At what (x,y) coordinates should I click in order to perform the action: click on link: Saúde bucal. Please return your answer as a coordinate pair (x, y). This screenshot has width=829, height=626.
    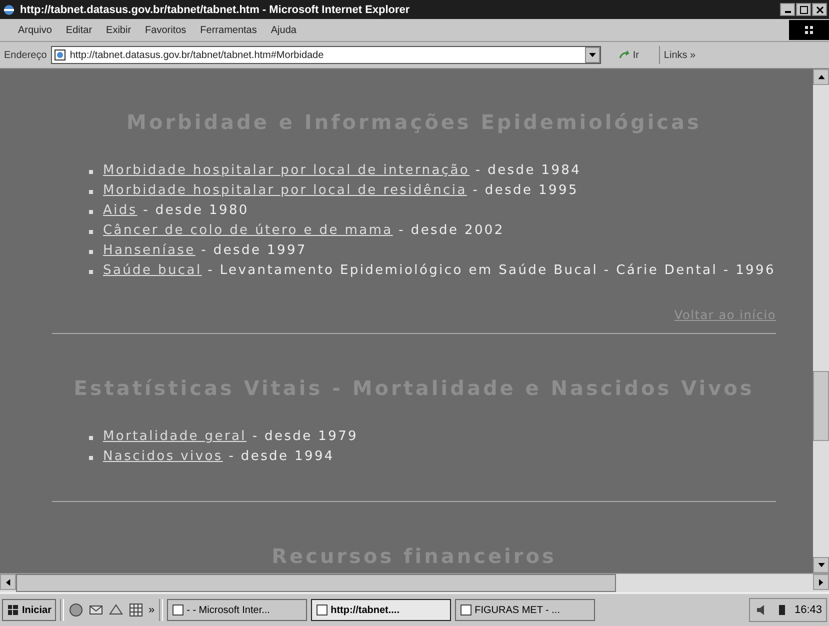
    Looking at the image, I should click on (152, 270).